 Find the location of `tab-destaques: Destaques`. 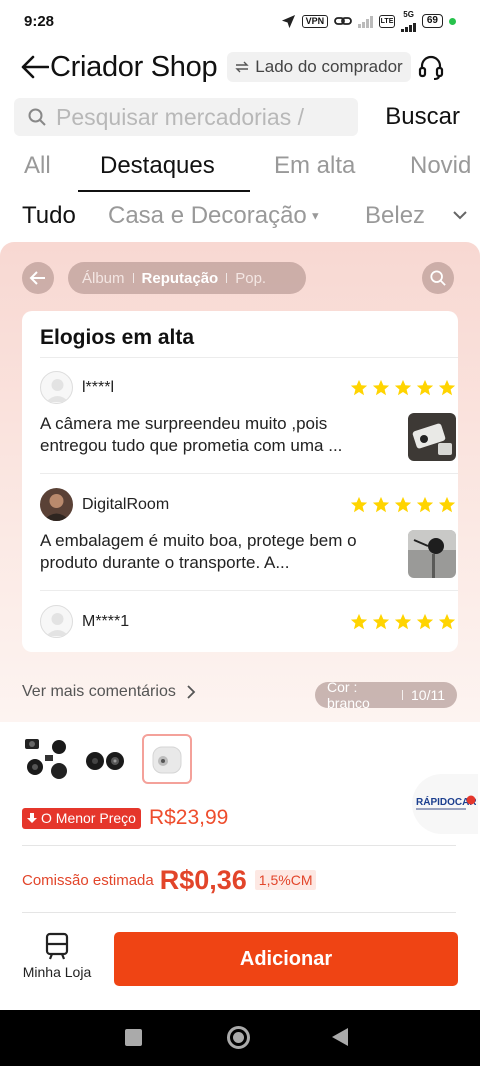

tab-destaques: Destaques is located at coordinates (157, 166).